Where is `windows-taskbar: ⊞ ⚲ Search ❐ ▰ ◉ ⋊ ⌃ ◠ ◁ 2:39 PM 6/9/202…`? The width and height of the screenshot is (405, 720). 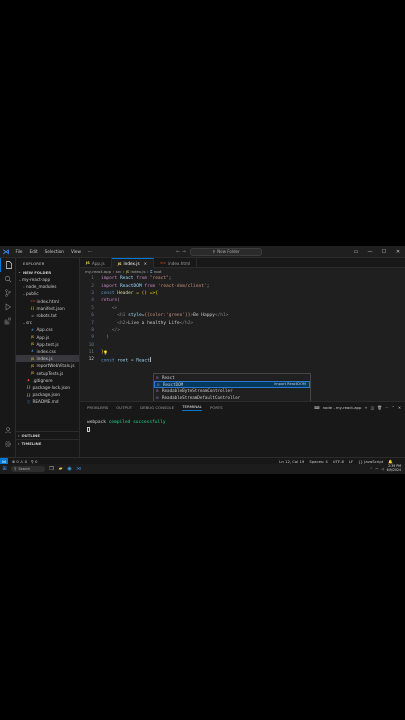
windows-taskbar: ⊞ ⚲ Search ❐ ▰ ◉ ⋊ ⌃ ◠ ◁ 2:39 PM 6/9/202… is located at coordinates (202, 469).